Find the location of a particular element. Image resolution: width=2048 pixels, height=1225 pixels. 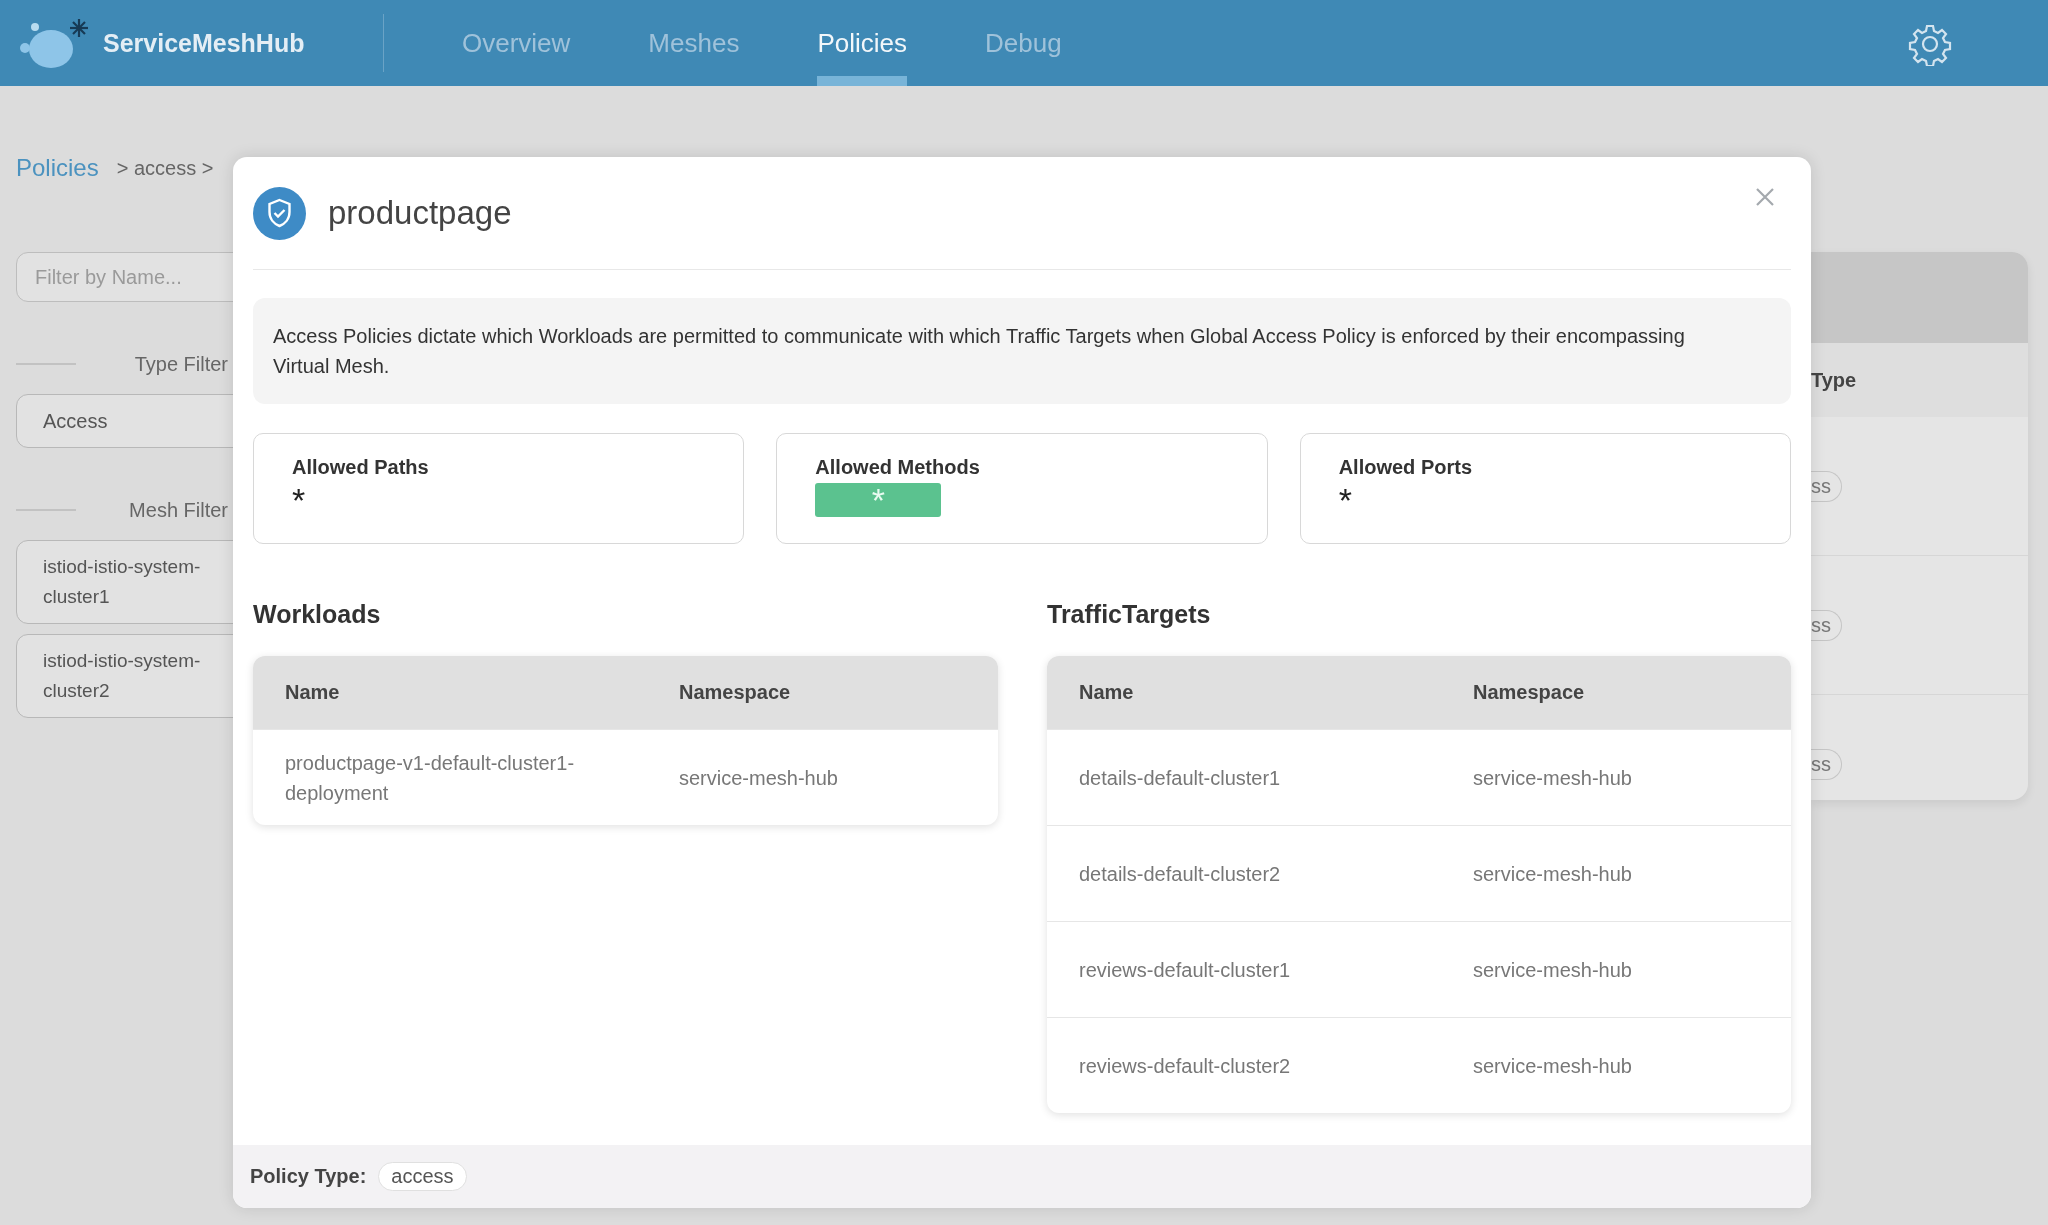

table-cell-text: reviews-default-cluster2 is located at coordinates (1185, 1066).